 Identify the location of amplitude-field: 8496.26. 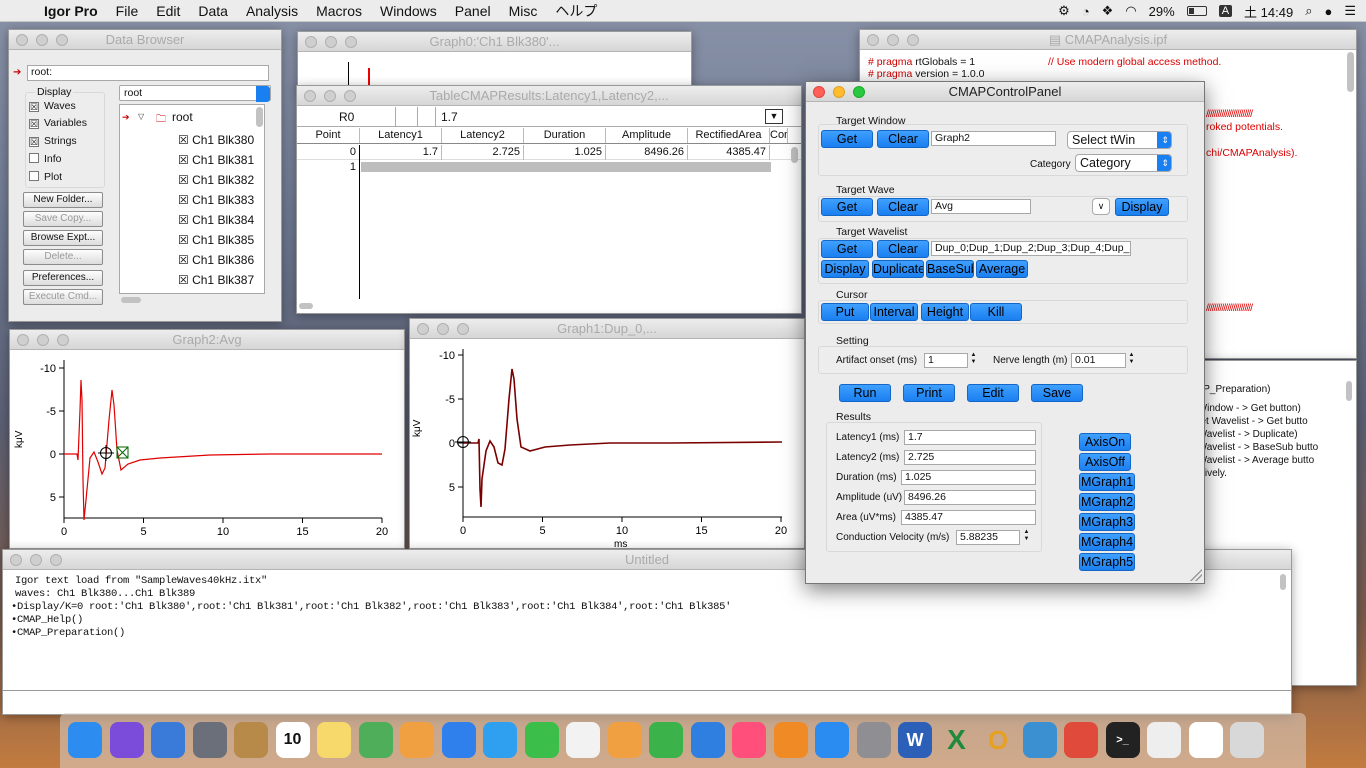
(970, 497).